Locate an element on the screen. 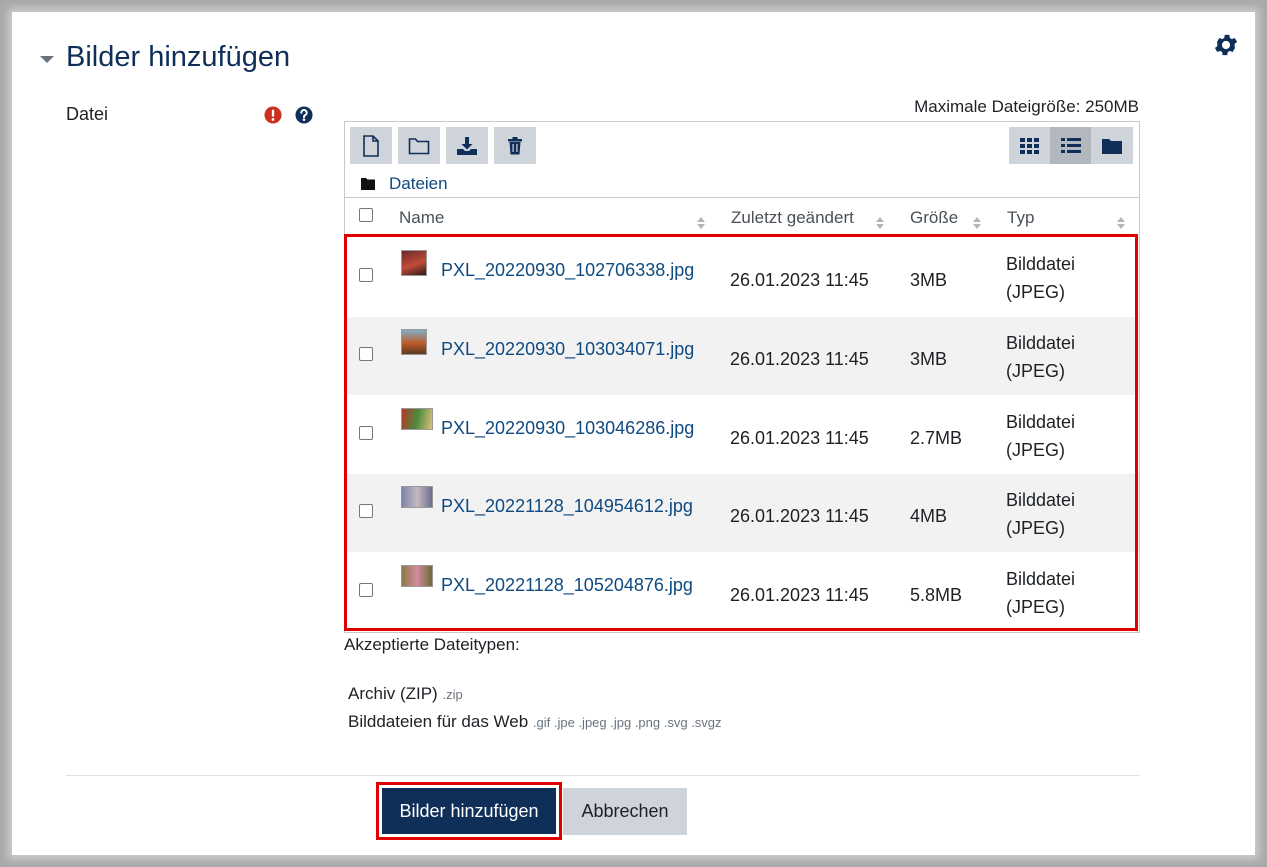 The height and width of the screenshot is (867, 1267). list-view-button is located at coordinates (1071, 145).